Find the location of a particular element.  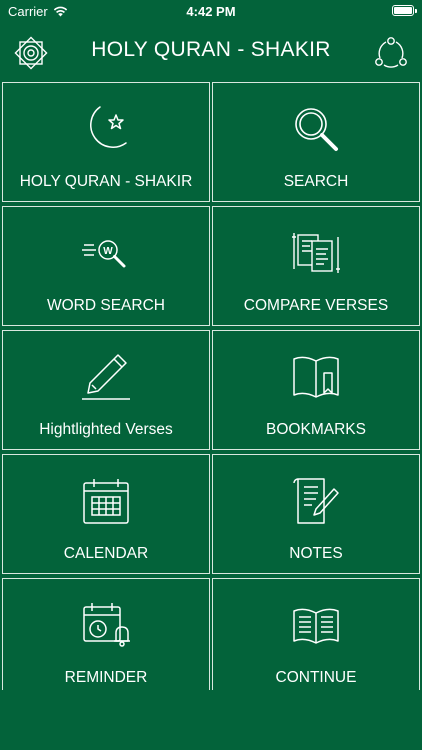

tile-word-search: W WORD SEARCH is located at coordinates (106, 266).